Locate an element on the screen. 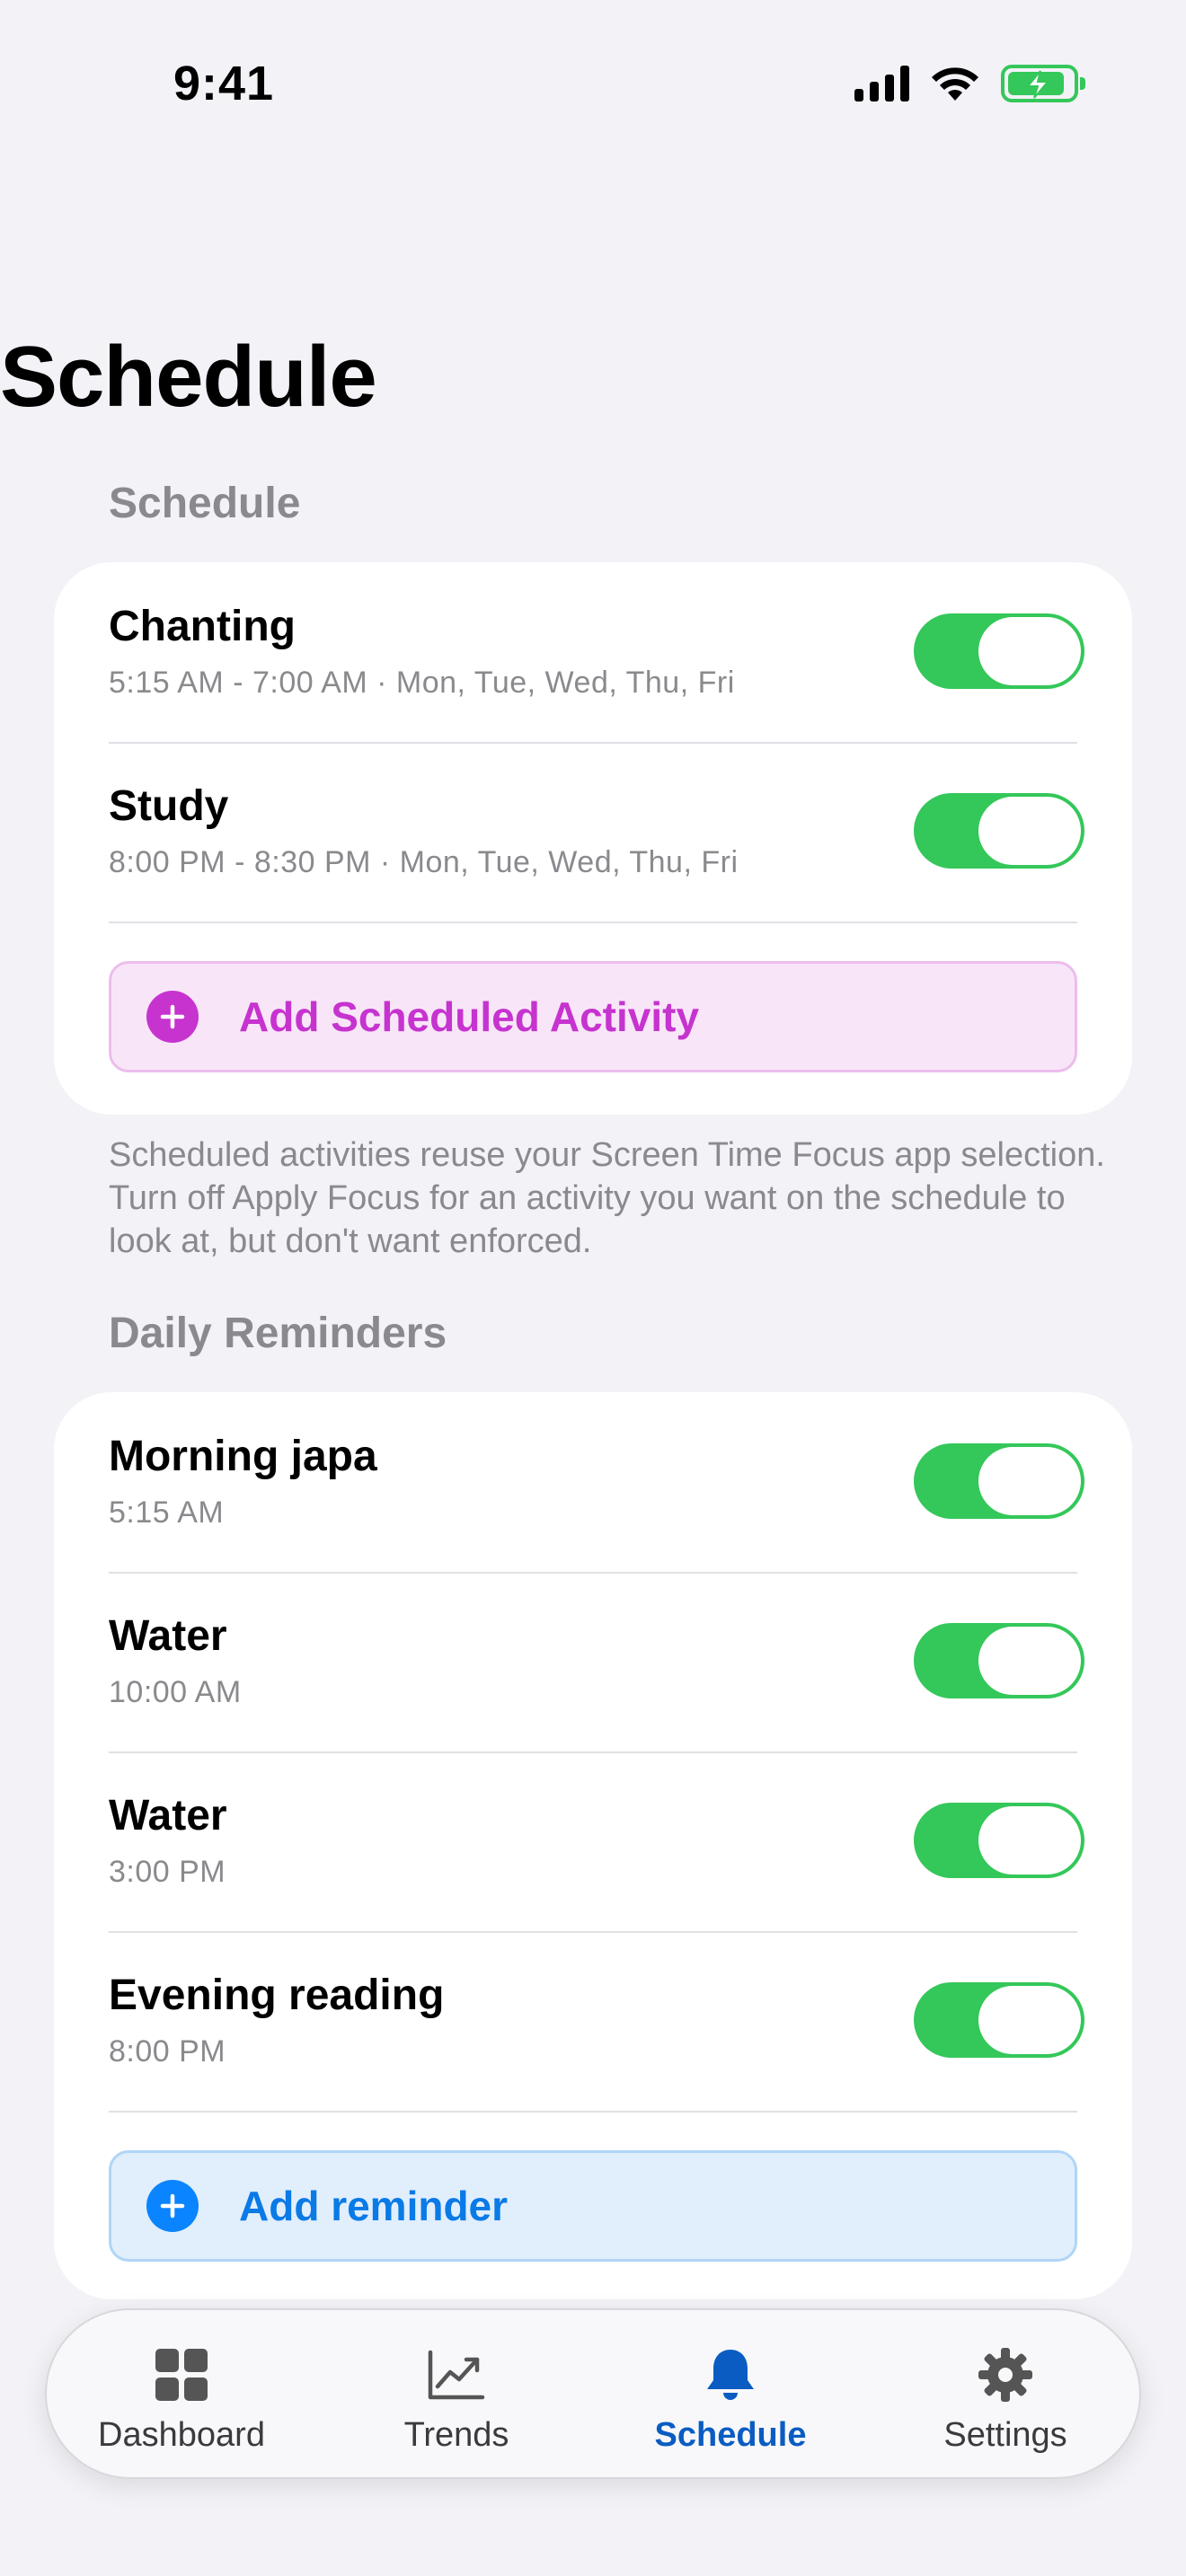 The height and width of the screenshot is (2576, 1186). tab-dashboard: Dashboard is located at coordinates (181, 2395).